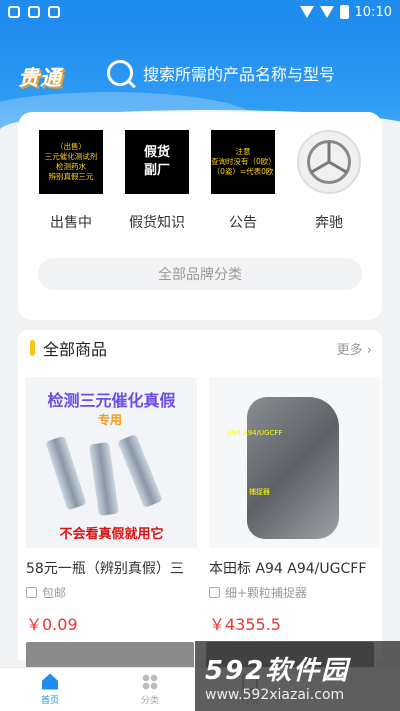 This screenshot has width=400, height=711. Describe the element at coordinates (326, 12) in the screenshot. I see `signal-icon` at that location.